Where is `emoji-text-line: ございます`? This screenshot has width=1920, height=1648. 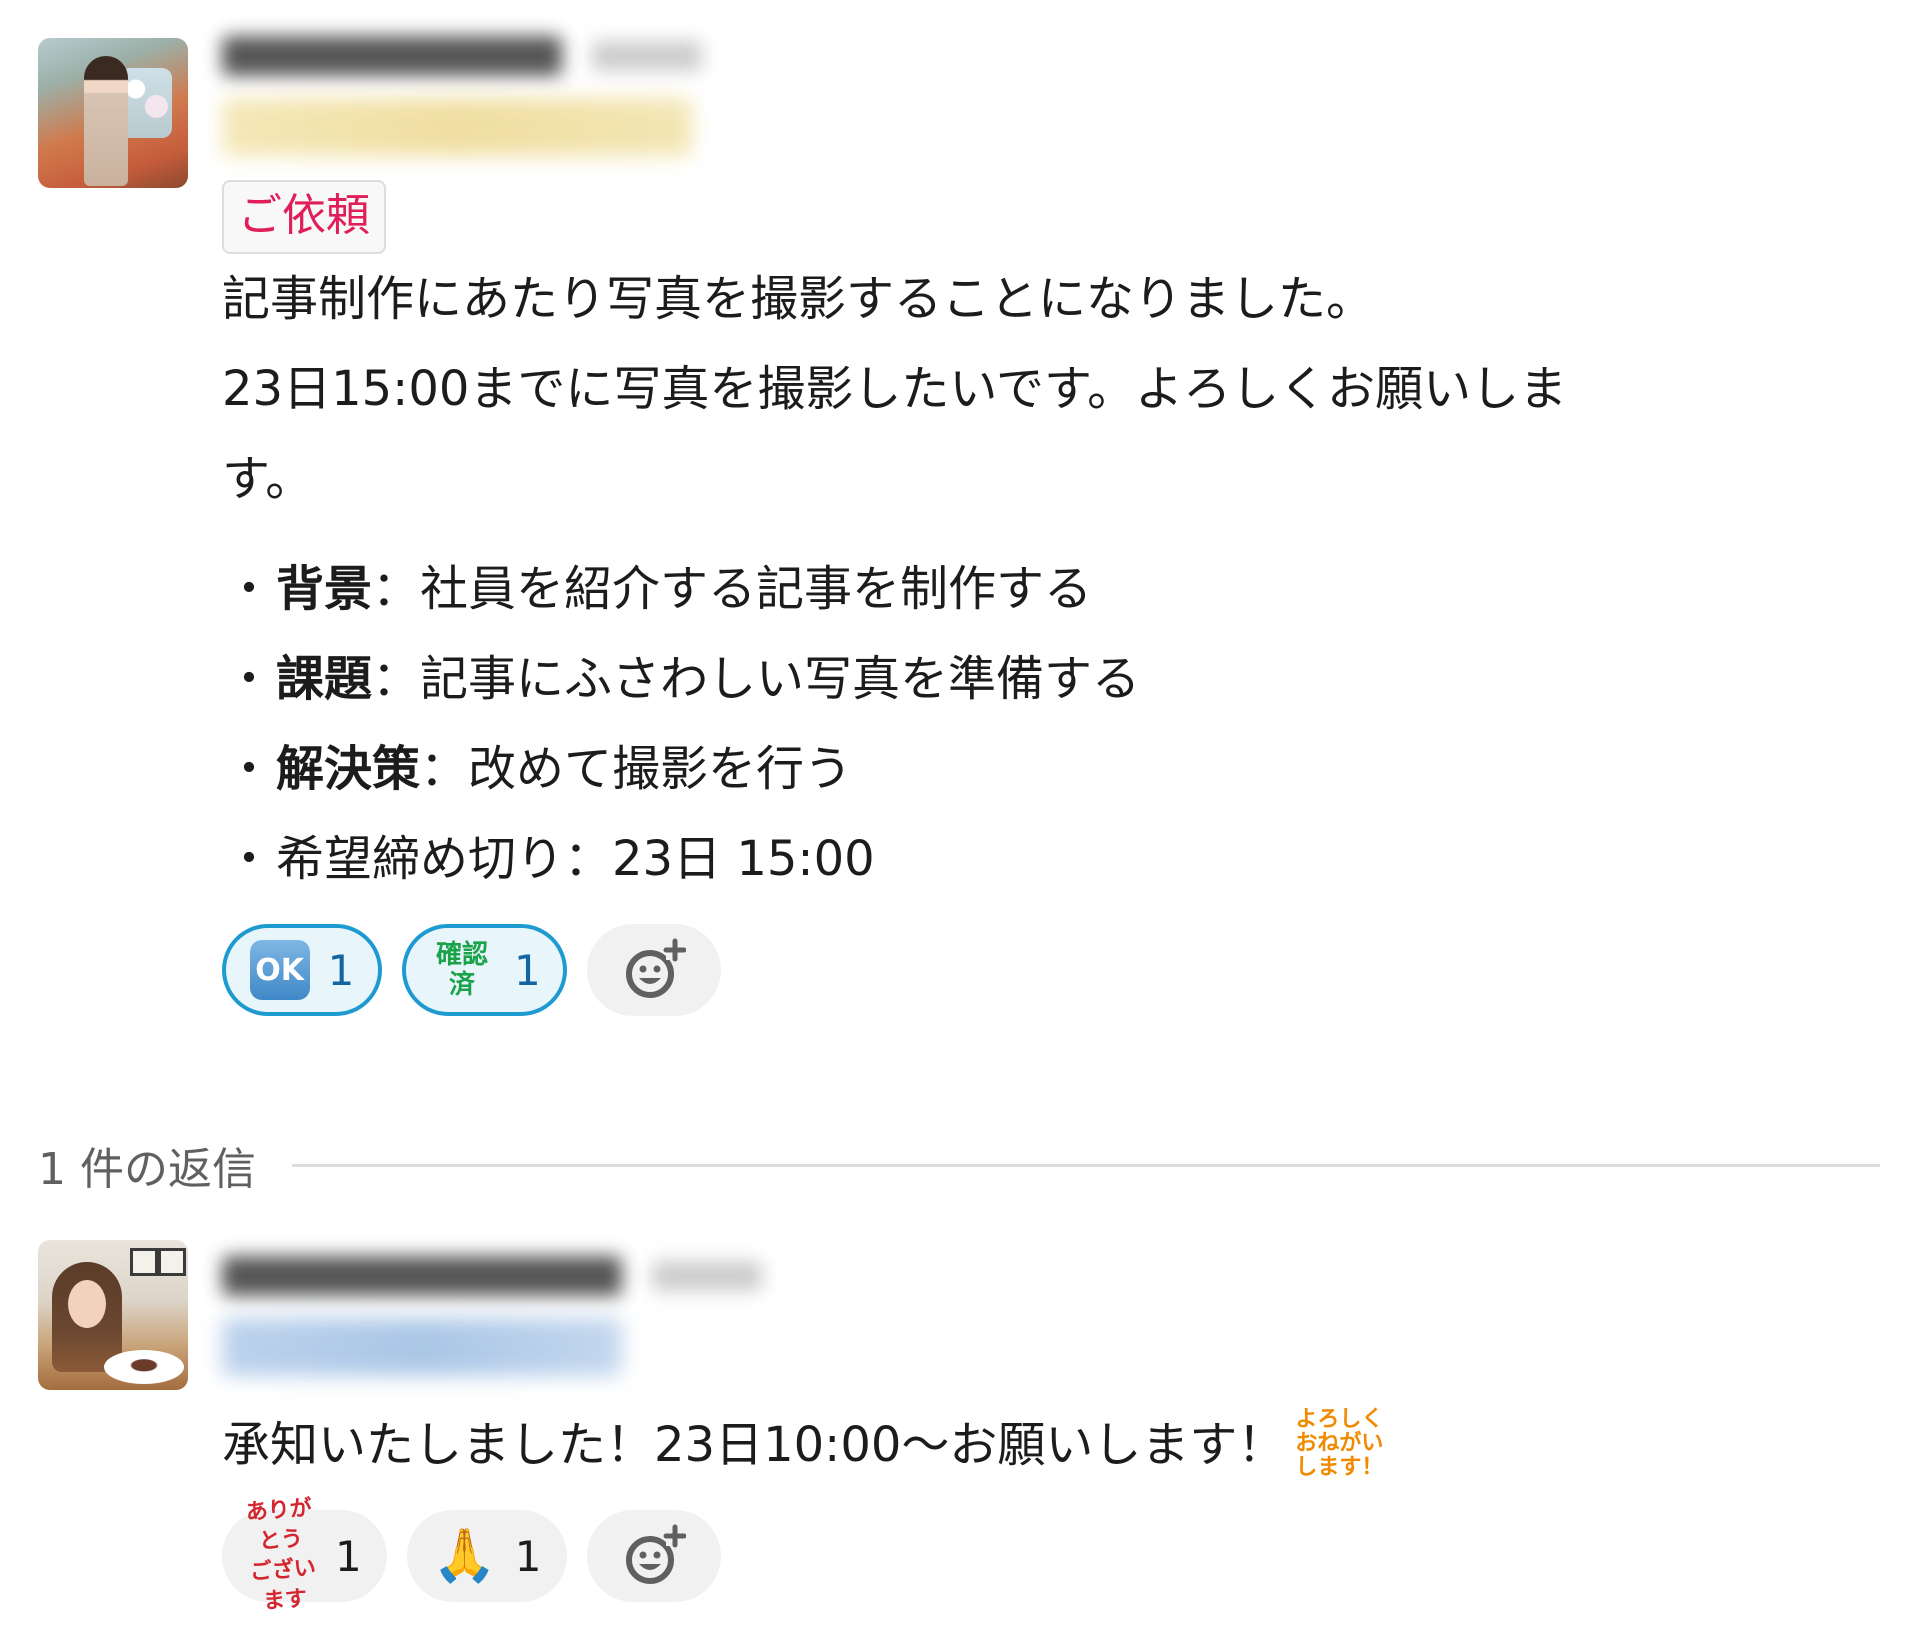
emoji-text-line: ございます is located at coordinates (283, 1585).